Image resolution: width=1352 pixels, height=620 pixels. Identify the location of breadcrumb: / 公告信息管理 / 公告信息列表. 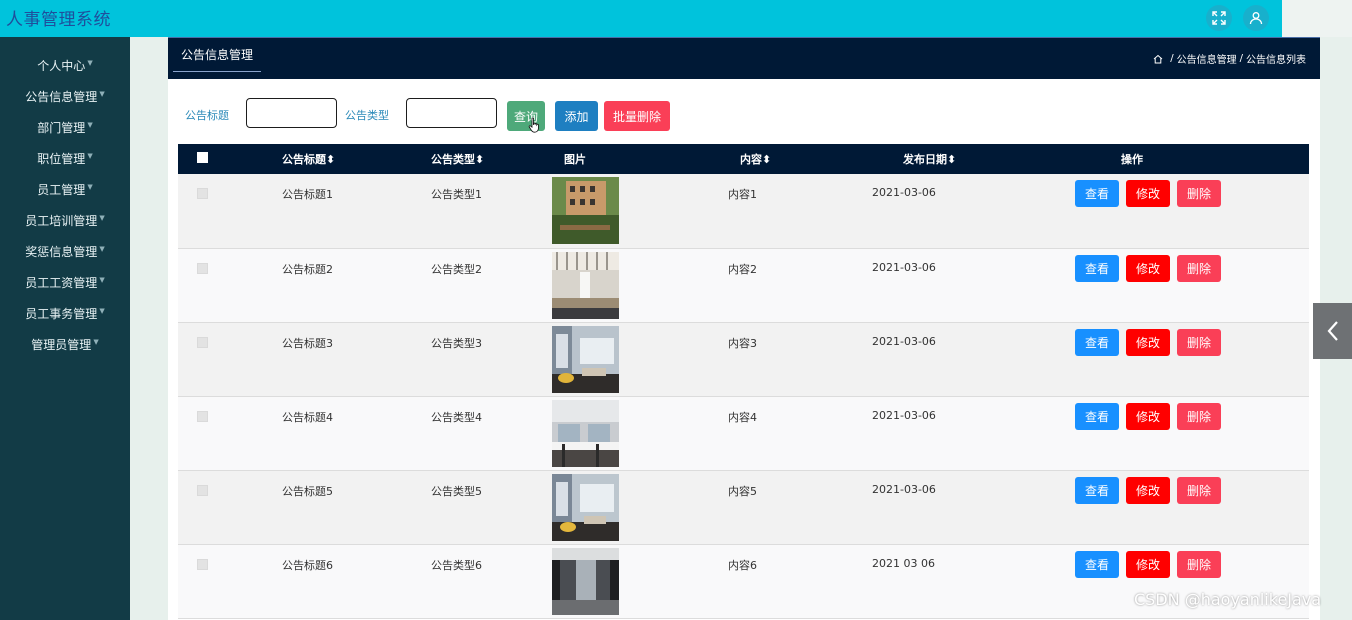
(1229, 58).